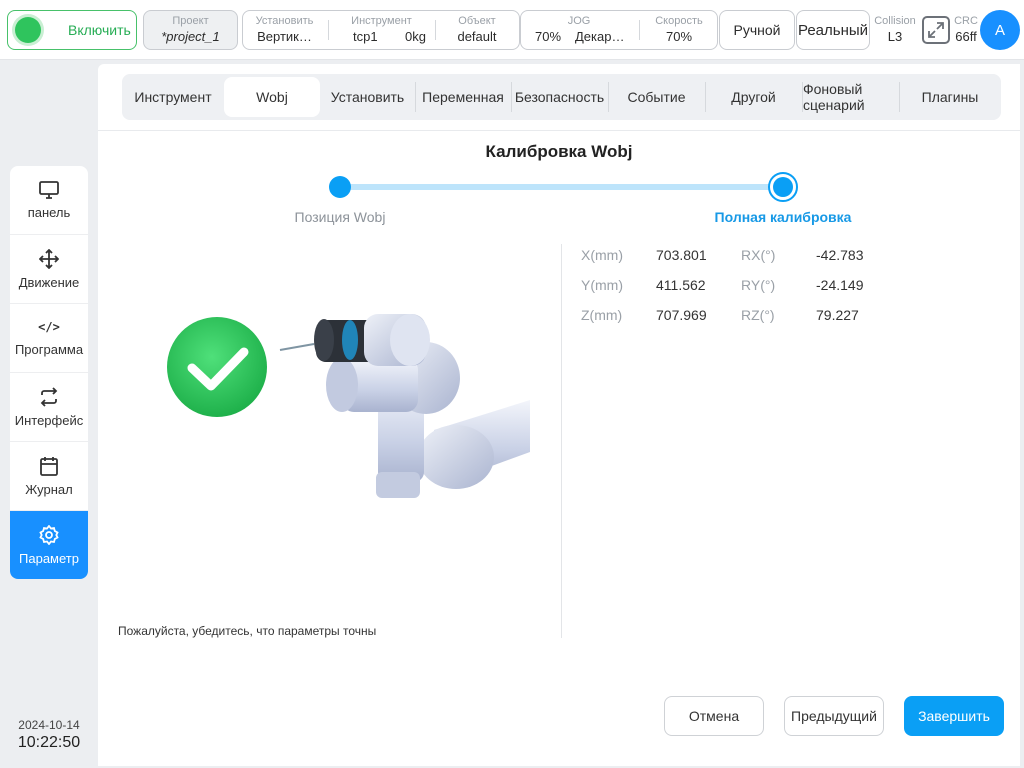 This screenshot has width=1024, height=768. Describe the element at coordinates (602, 255) in the screenshot. I see `x-label: X(mm)` at that location.